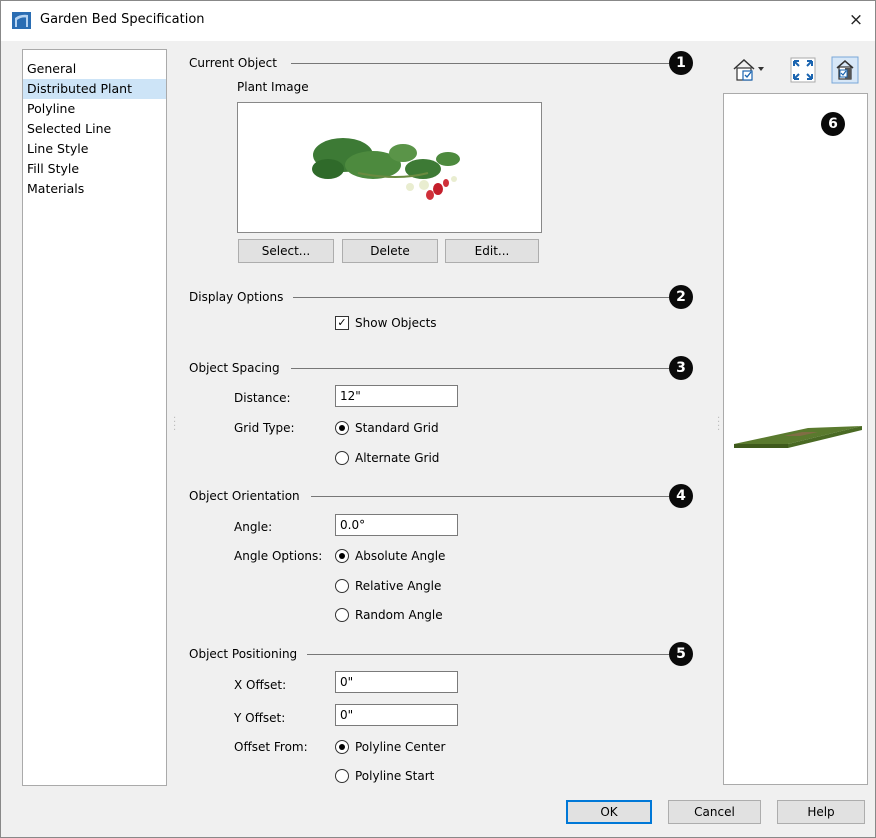  What do you see at coordinates (395, 776) in the screenshot?
I see `polyline-start-label: Polyline Start` at bounding box center [395, 776].